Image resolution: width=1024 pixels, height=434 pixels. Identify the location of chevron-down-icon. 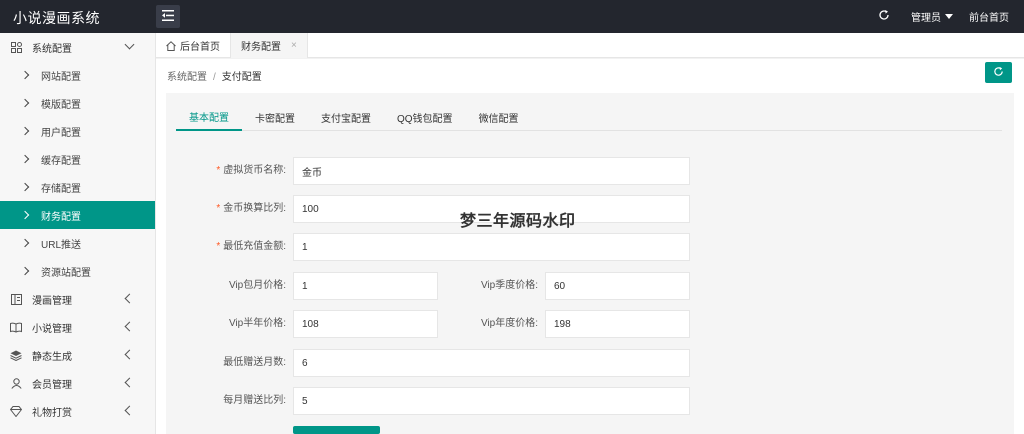
(129, 44).